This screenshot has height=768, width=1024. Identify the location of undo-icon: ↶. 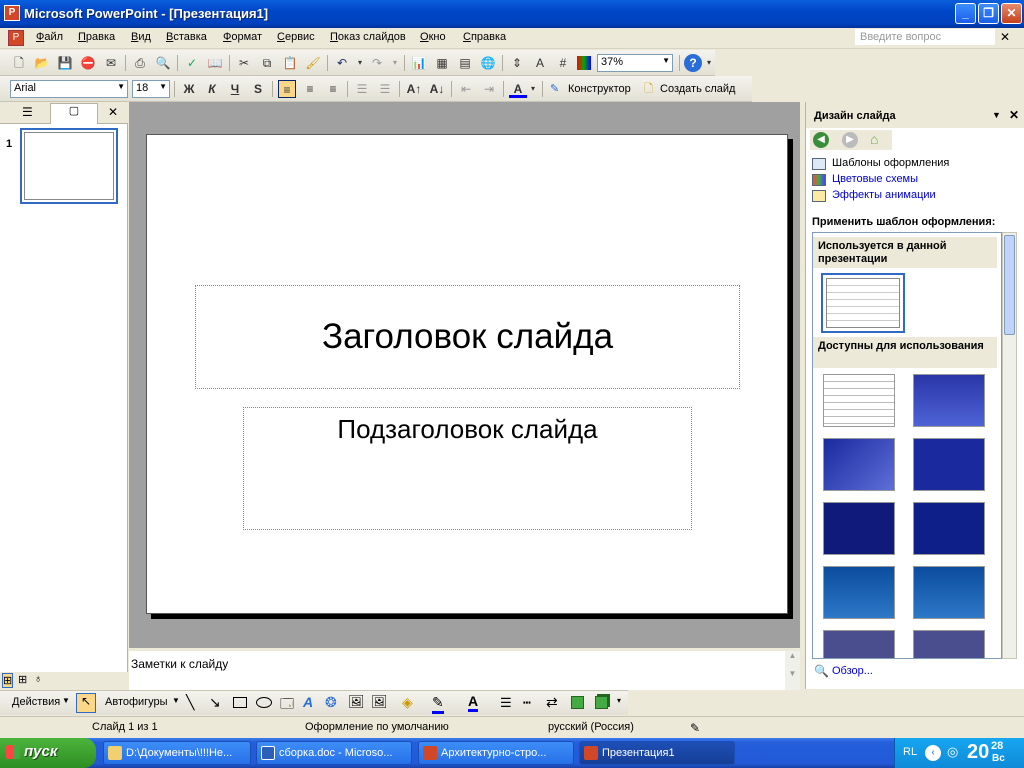
(342, 63).